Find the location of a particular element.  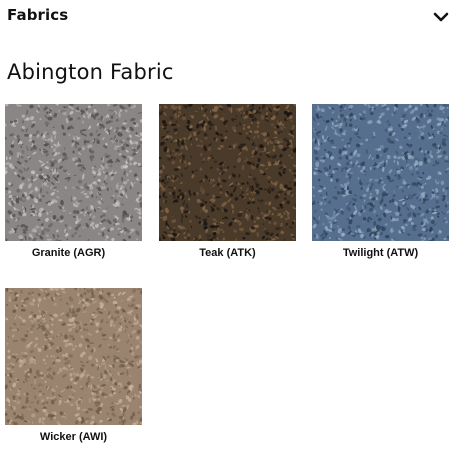

swatch-card-teak: Teak (ATK) is located at coordinates (227, 181).